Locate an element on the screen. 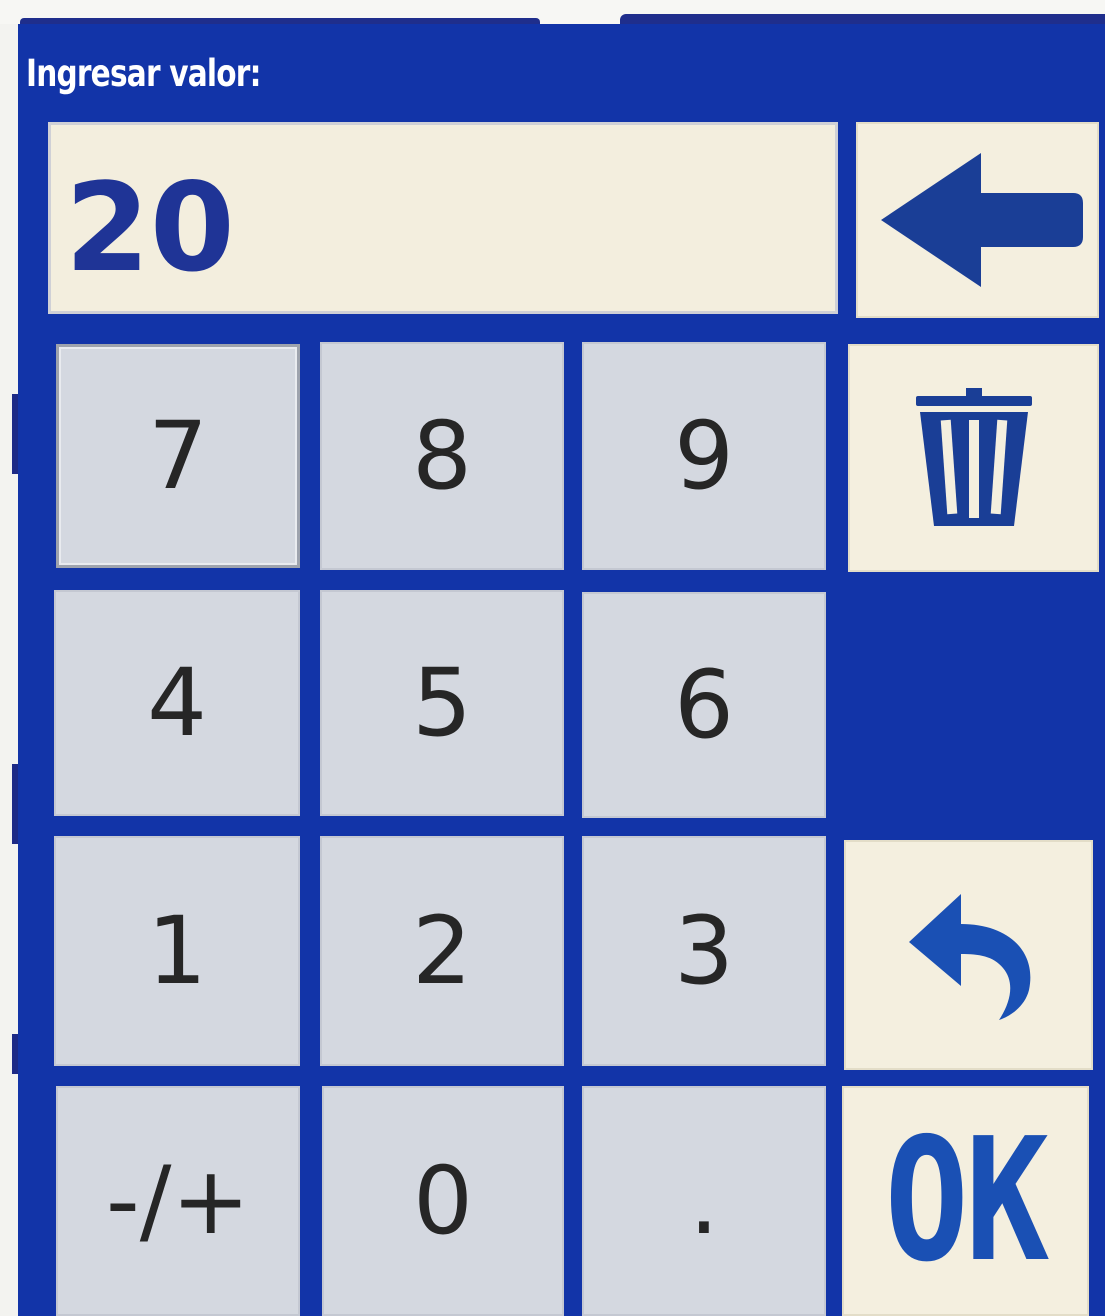  trash-icon is located at coordinates (974, 458).